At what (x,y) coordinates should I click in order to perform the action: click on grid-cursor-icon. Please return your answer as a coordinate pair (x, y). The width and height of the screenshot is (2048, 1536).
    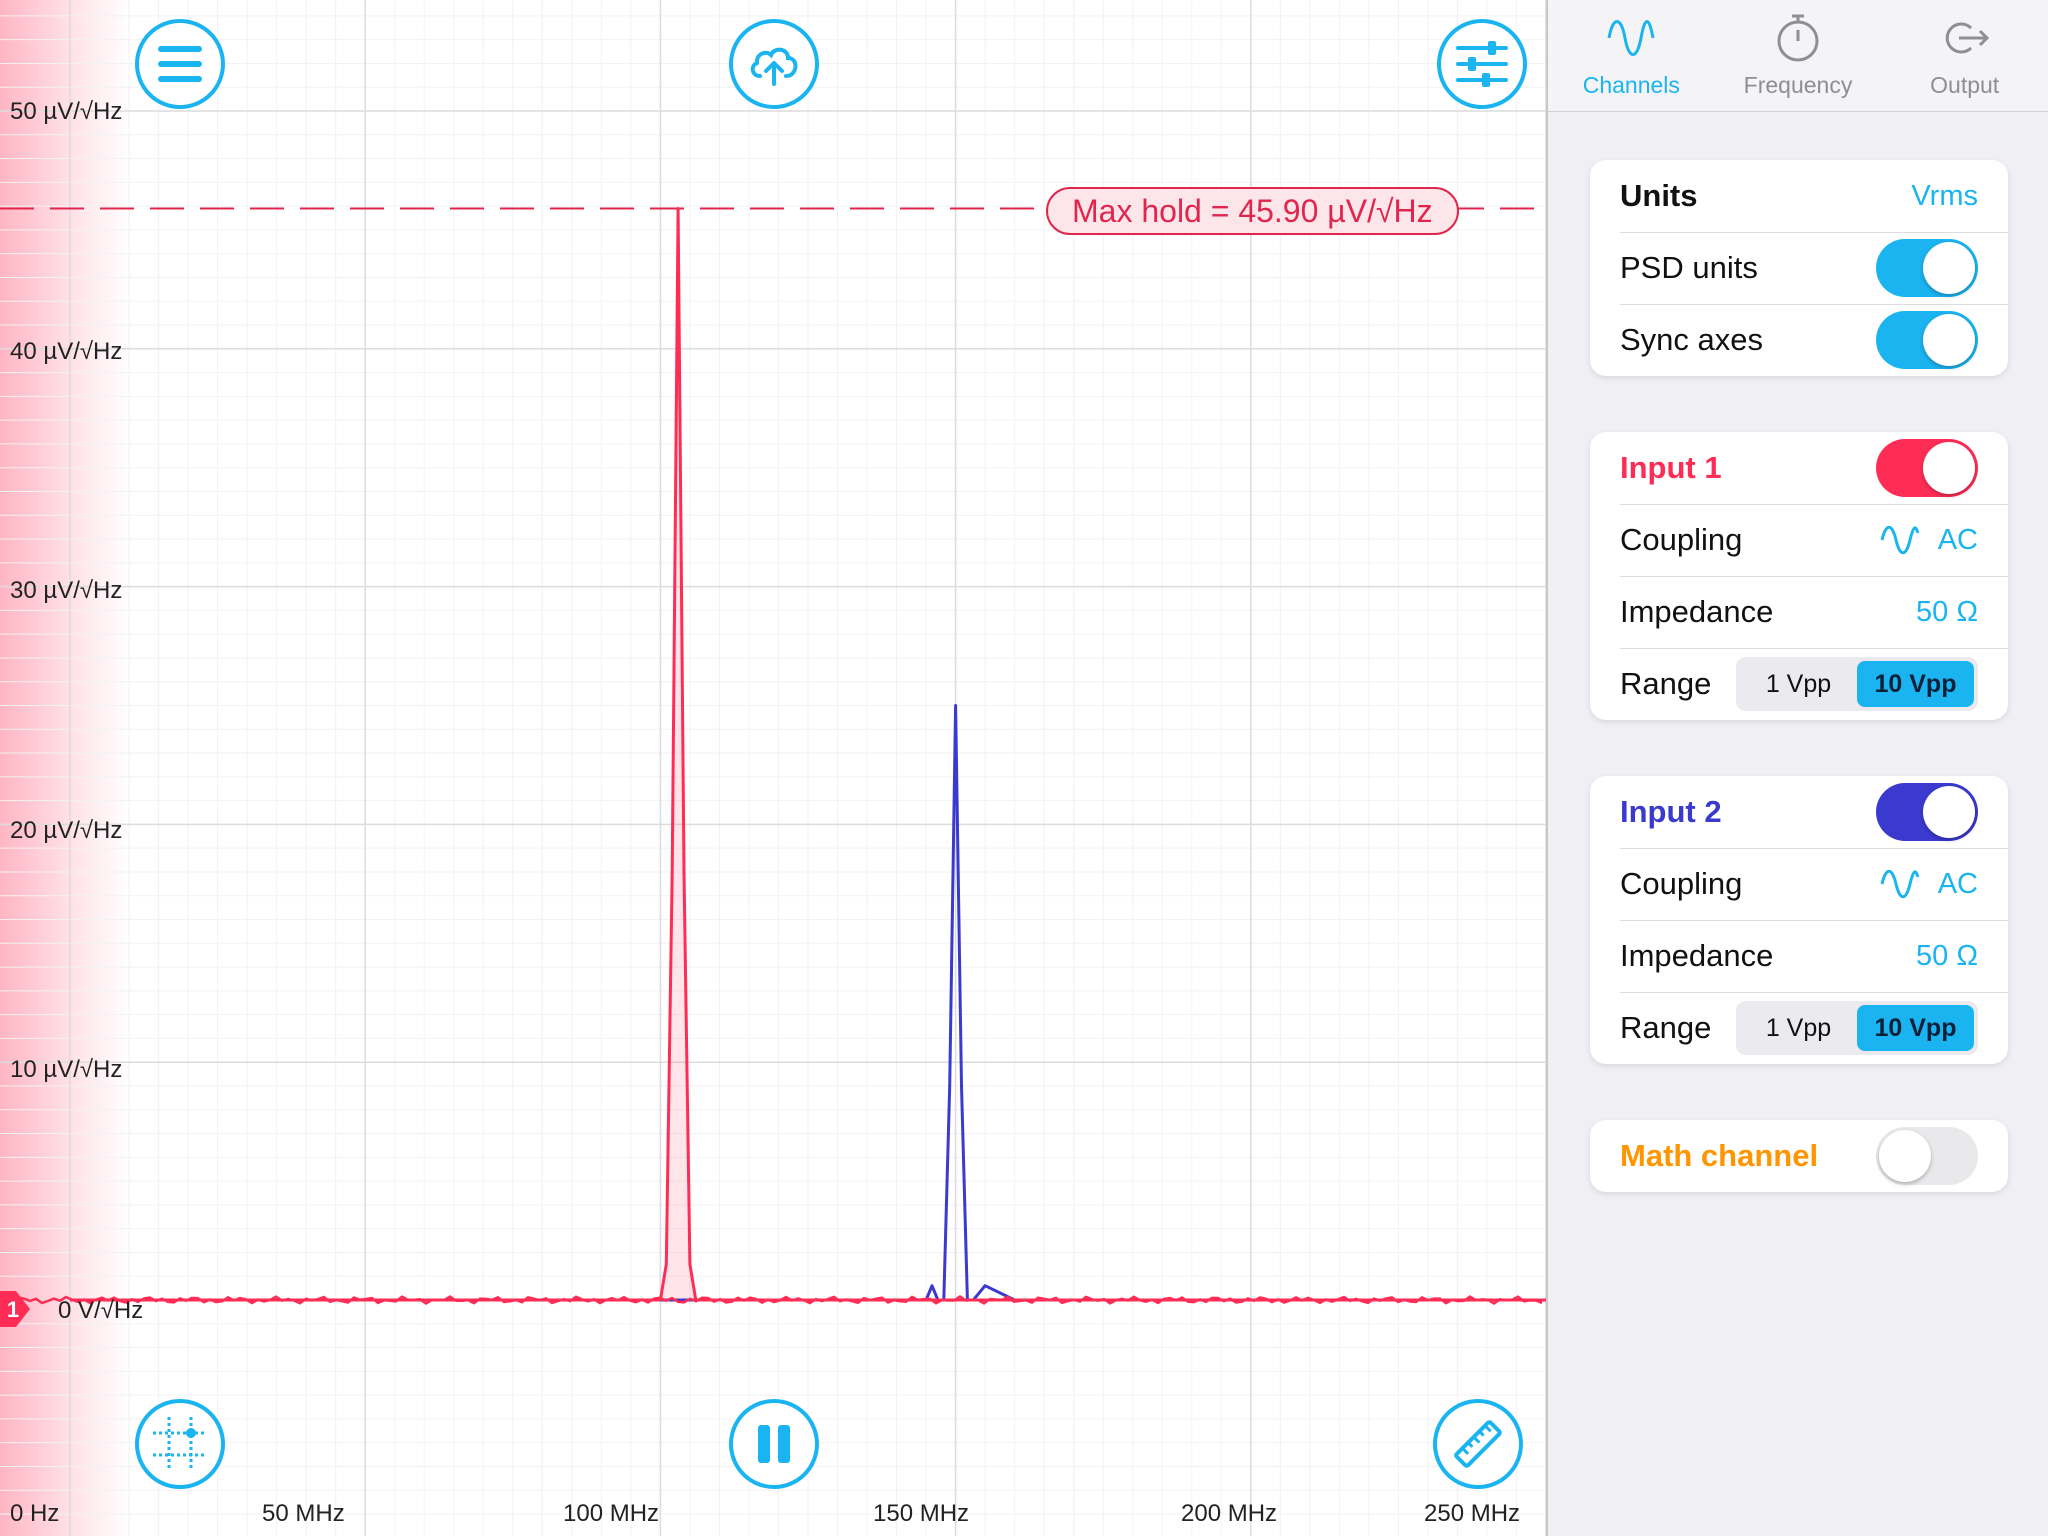
    Looking at the image, I should click on (180, 1444).